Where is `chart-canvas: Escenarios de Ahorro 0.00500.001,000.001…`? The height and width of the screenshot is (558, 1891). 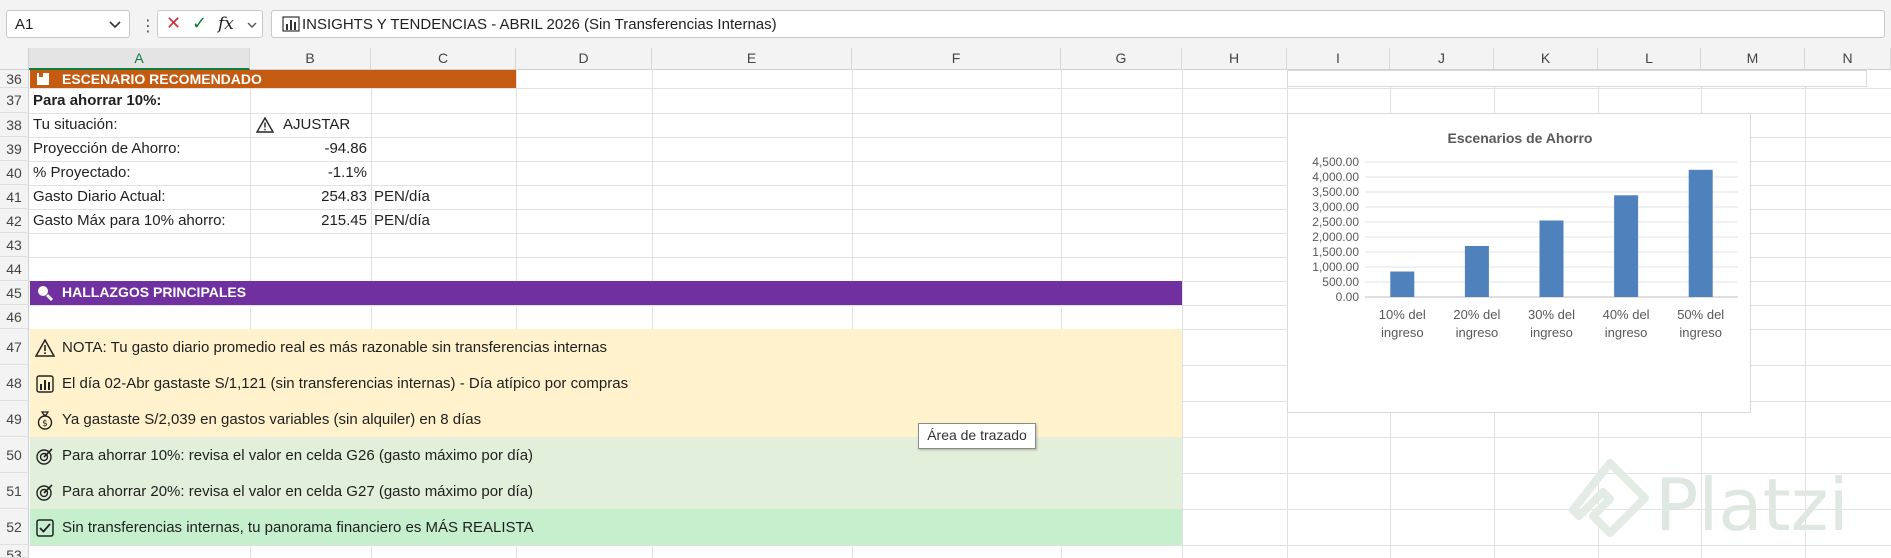 chart-canvas: Escenarios de Ahorro 0.00500.001,000.001… is located at coordinates (1525, 235).